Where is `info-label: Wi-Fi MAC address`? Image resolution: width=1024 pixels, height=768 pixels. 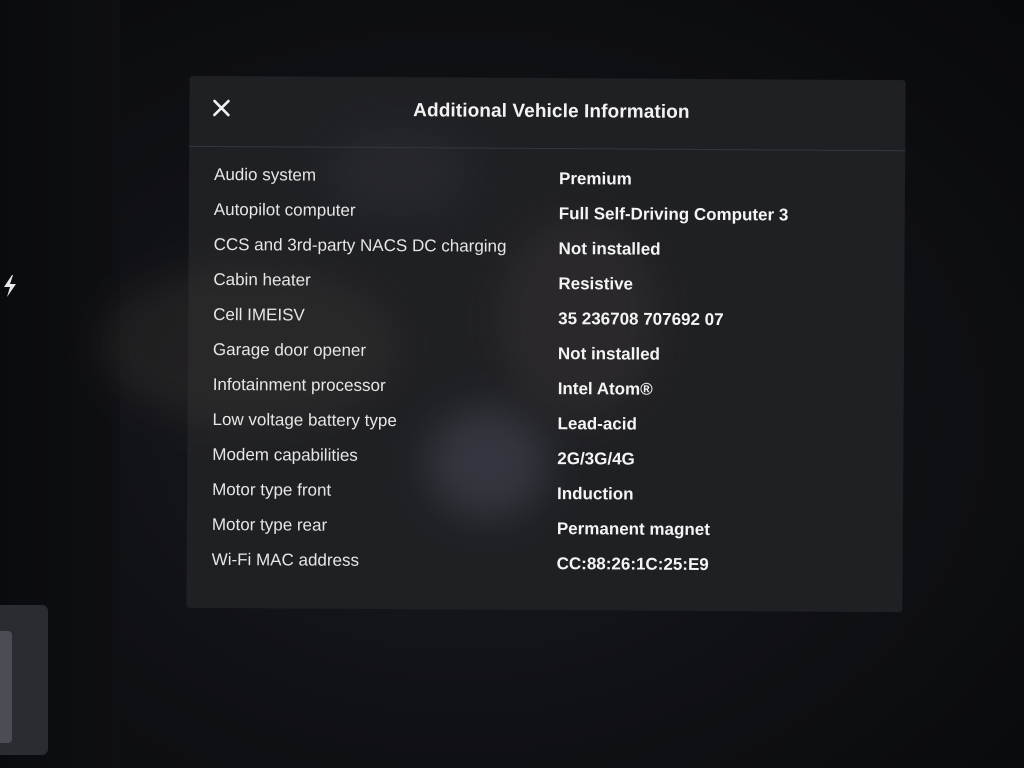 info-label: Wi-Fi MAC address is located at coordinates (285, 559).